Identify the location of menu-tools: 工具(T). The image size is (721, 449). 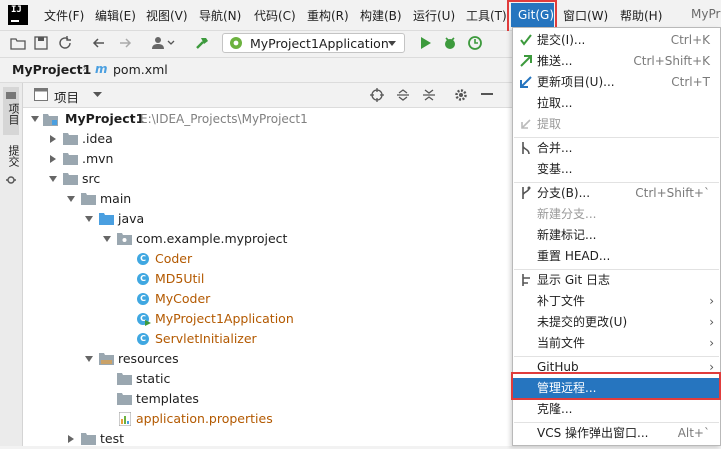
(486, 15).